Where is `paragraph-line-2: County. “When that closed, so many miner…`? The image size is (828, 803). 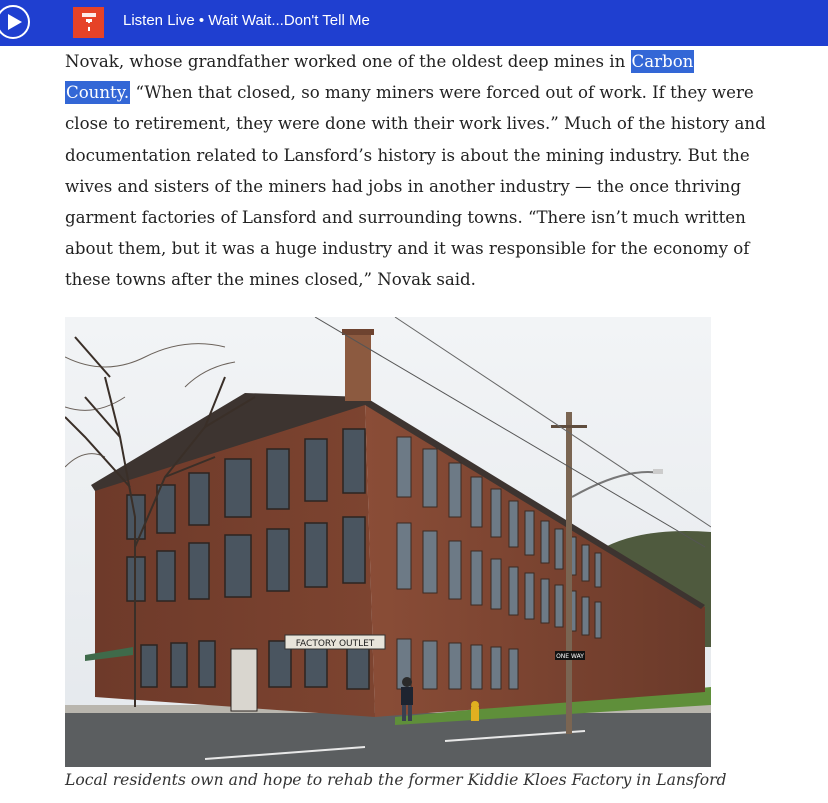
paragraph-line-2: County. “When that closed, so many miner… is located at coordinates (409, 93).